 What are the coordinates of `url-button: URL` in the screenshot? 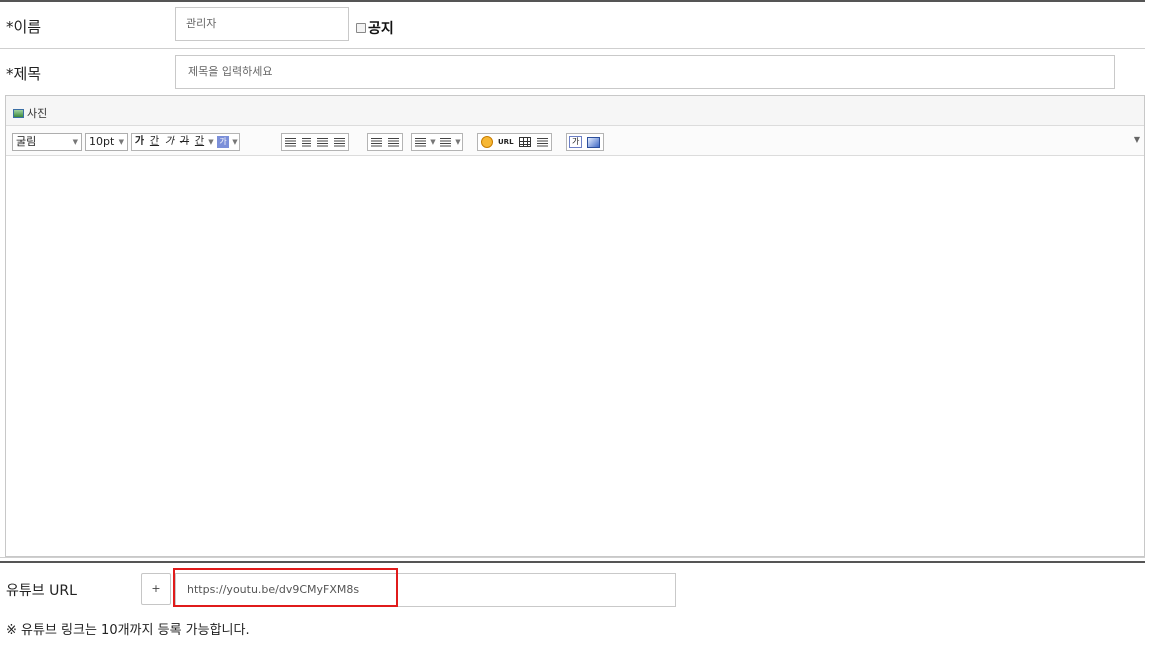 It's located at (506, 142).